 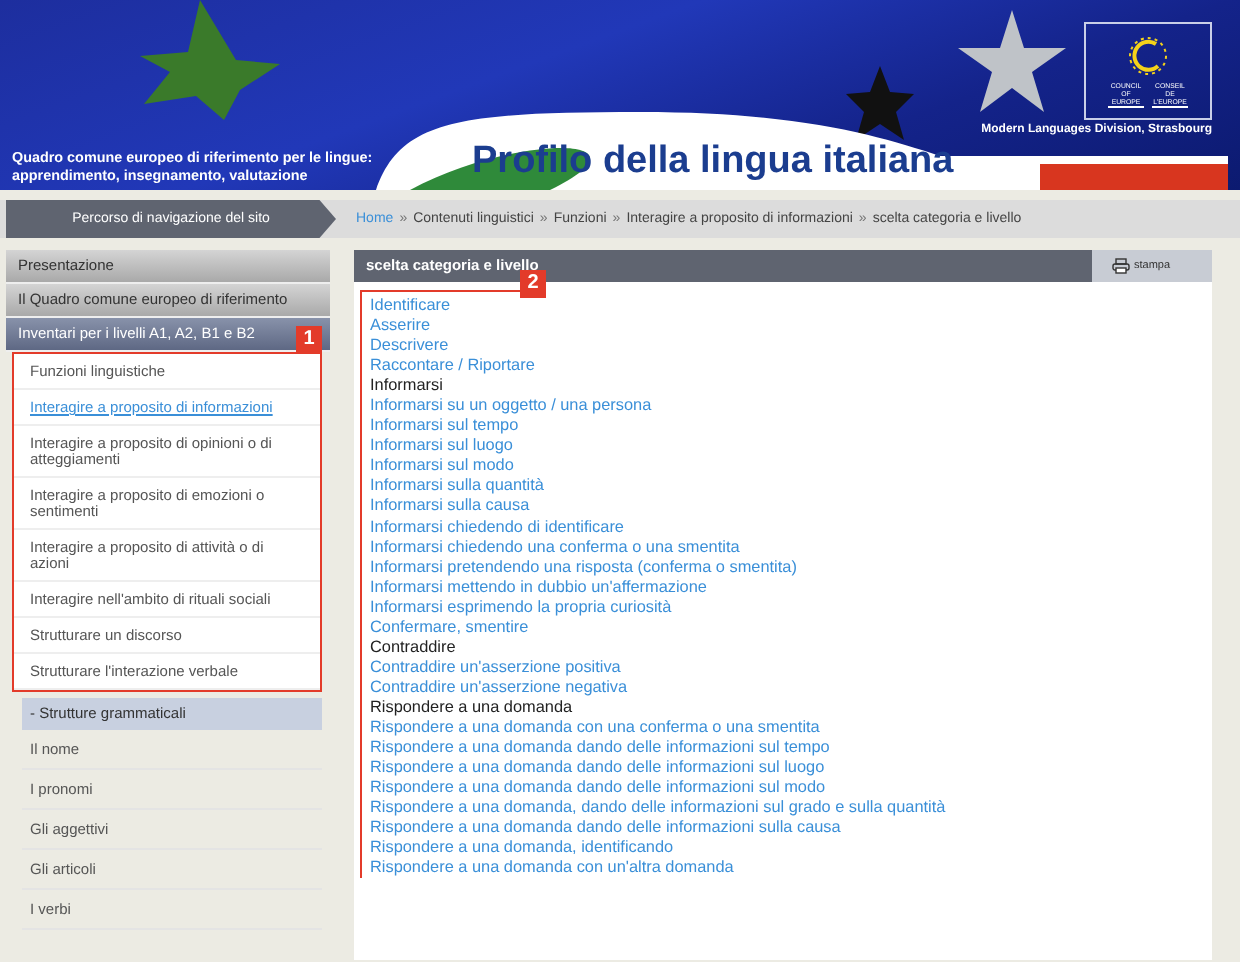 I want to click on category-link: Identificare, so click(x=658, y=306).